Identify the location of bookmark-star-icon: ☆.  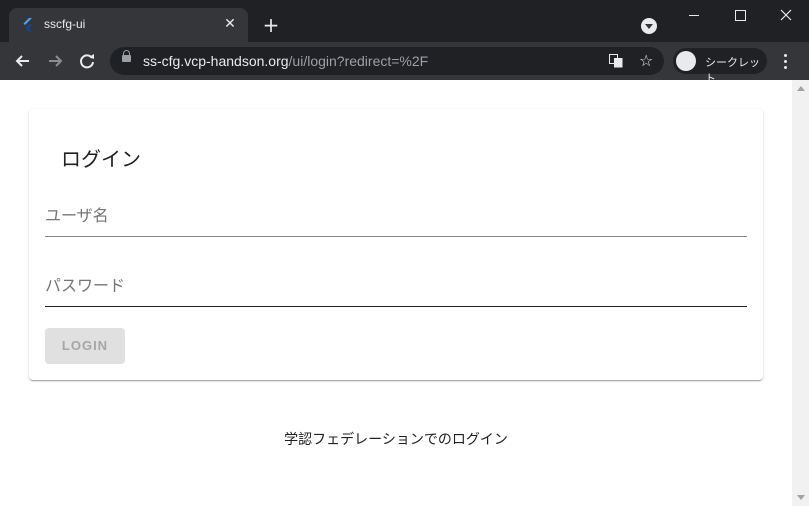
(646, 61).